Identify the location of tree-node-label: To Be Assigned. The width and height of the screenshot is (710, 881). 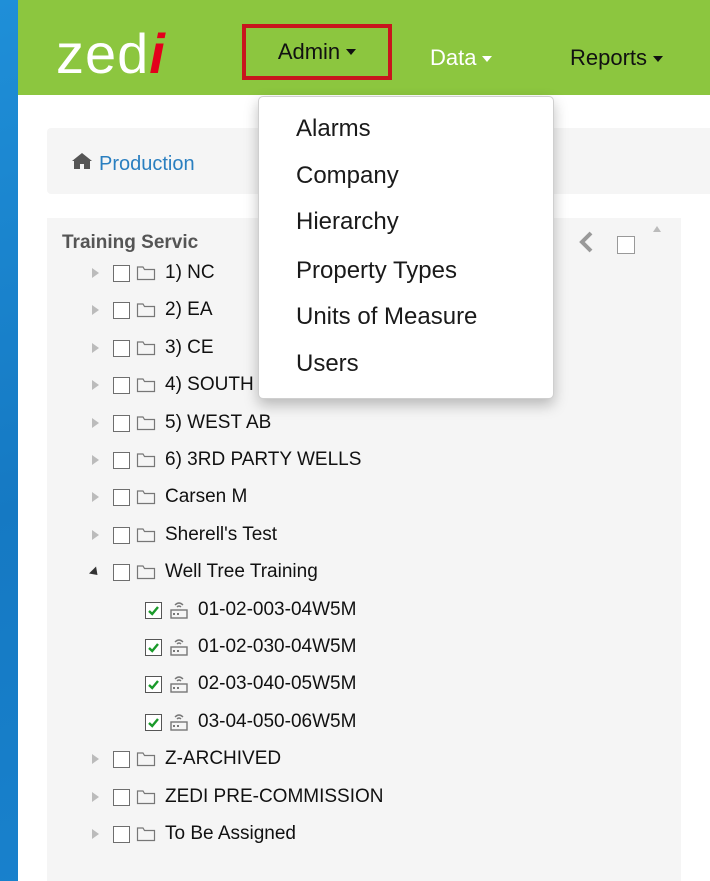
(230, 833).